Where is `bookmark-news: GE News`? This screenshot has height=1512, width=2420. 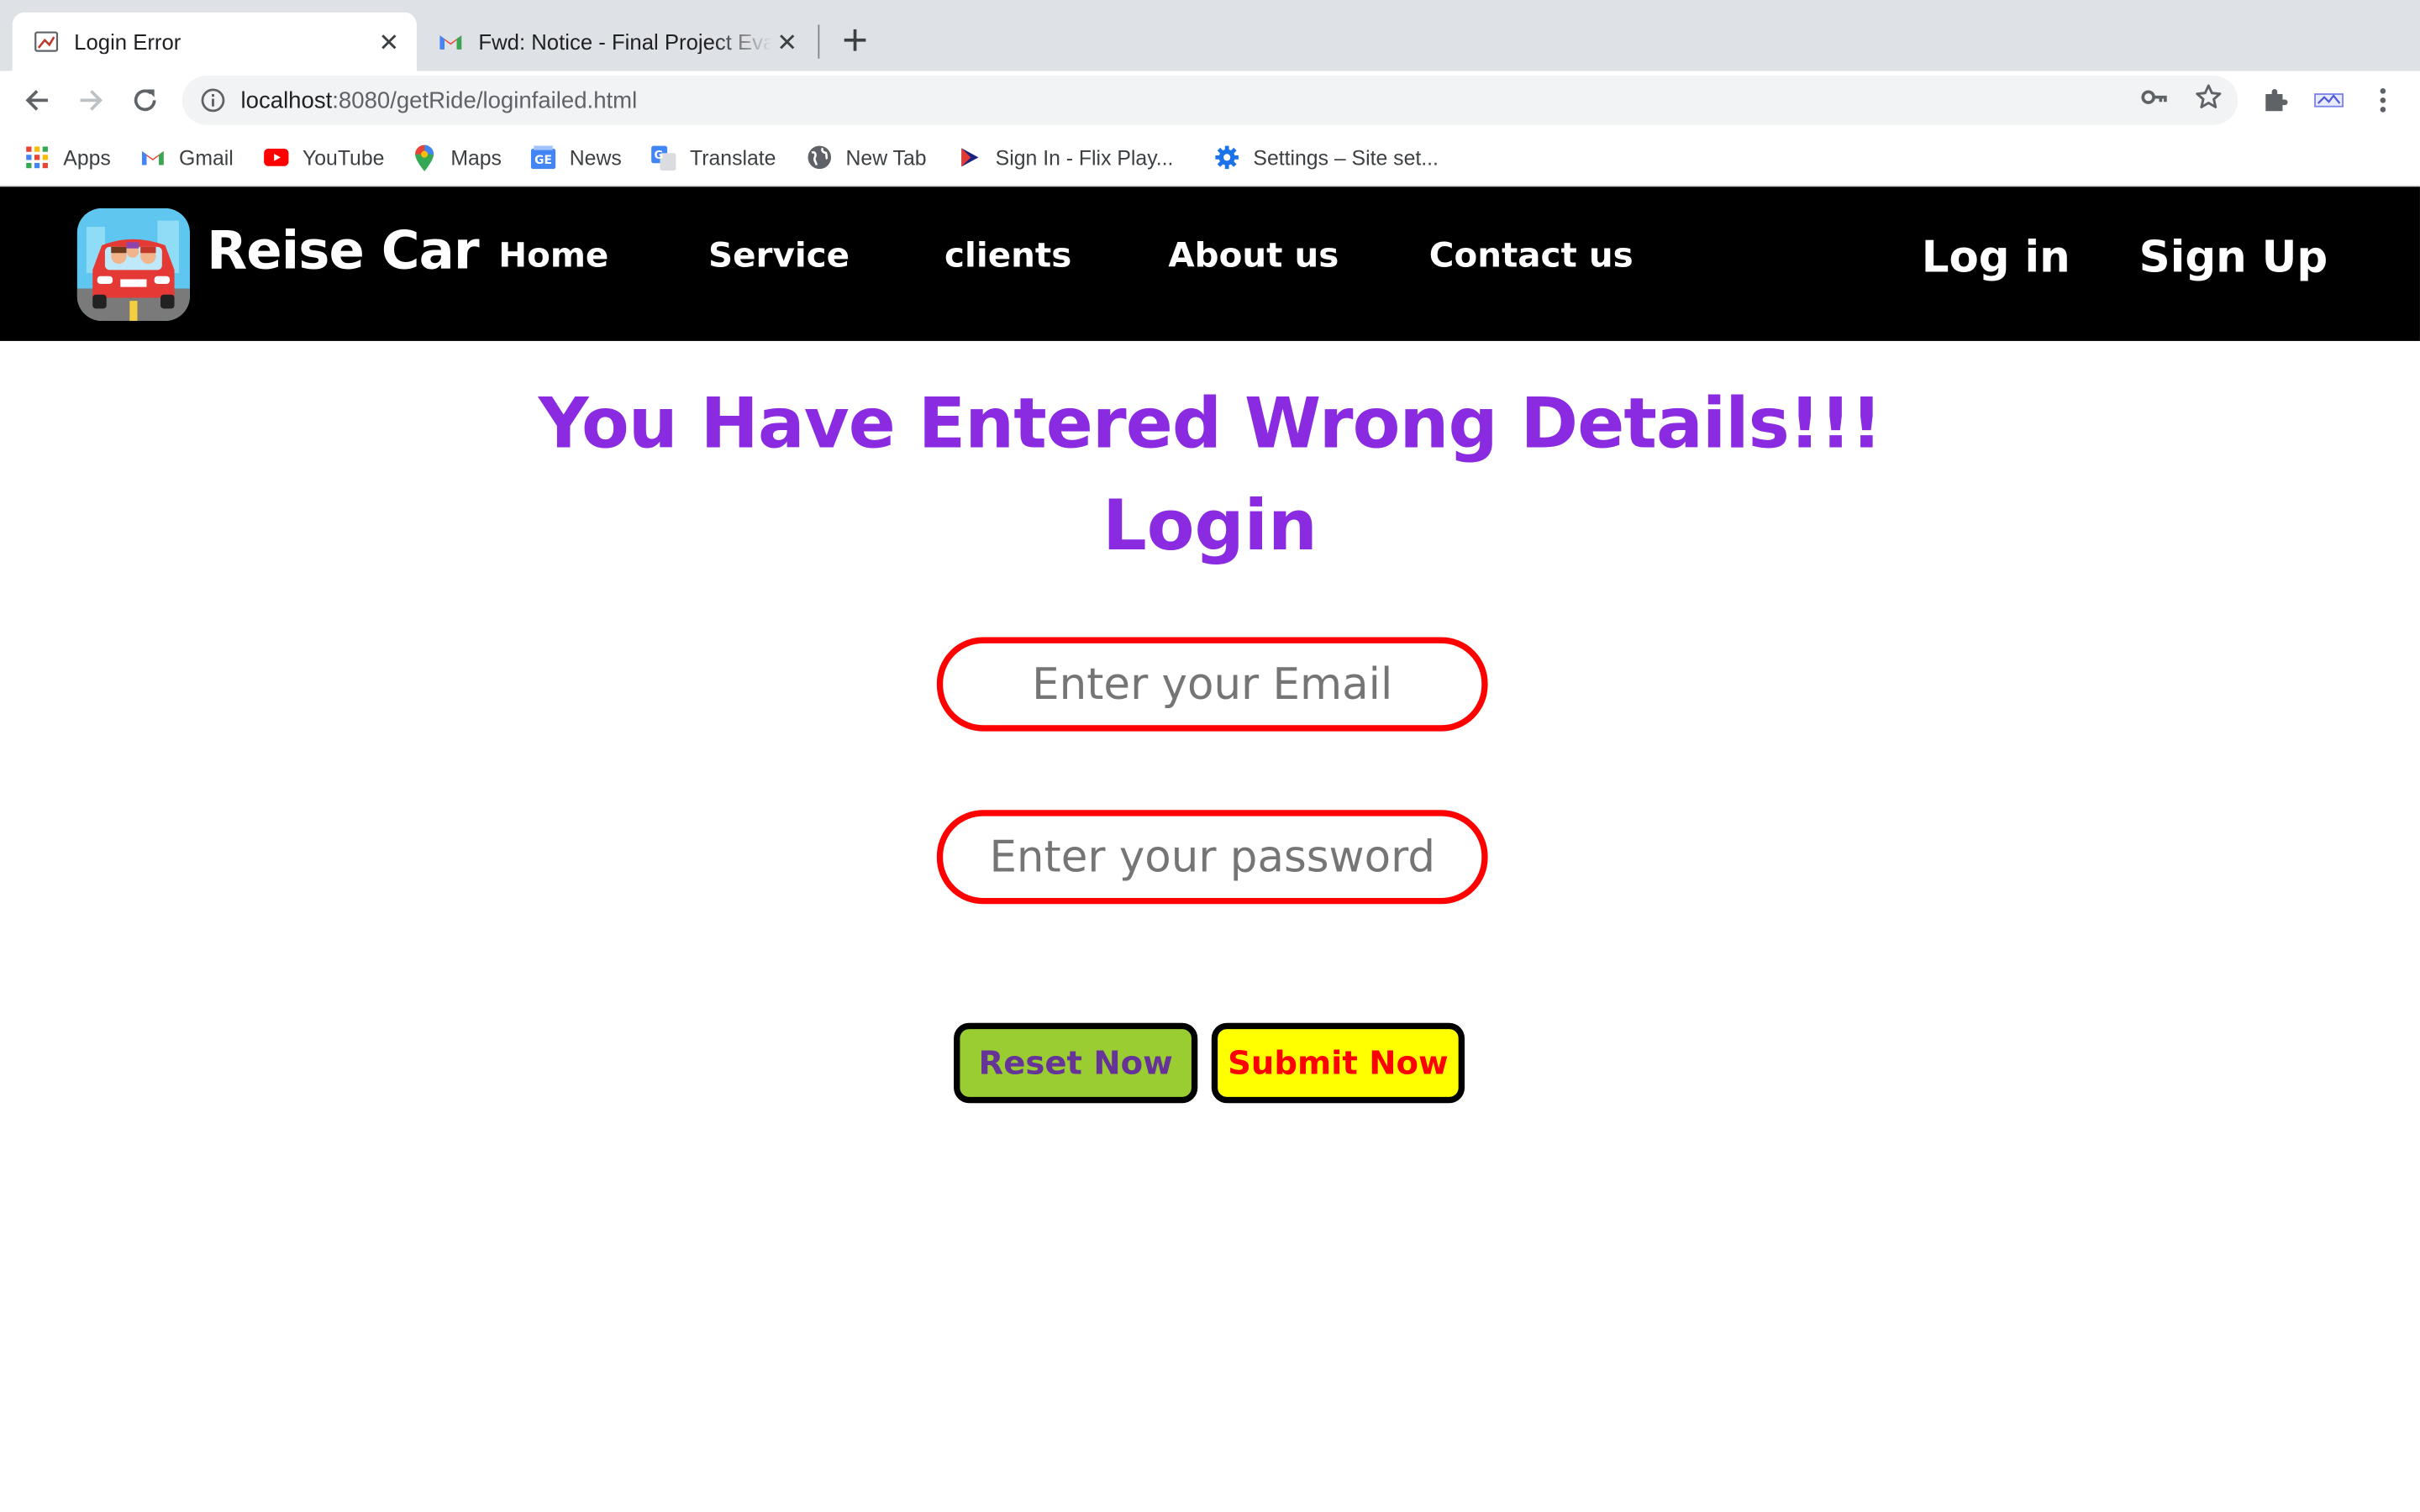
bookmark-news: GE News is located at coordinates (576, 157).